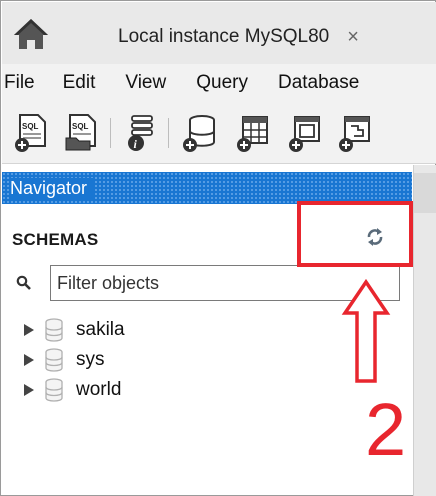  What do you see at coordinates (424, 330) in the screenshot?
I see `editor-area-edge` at bounding box center [424, 330].